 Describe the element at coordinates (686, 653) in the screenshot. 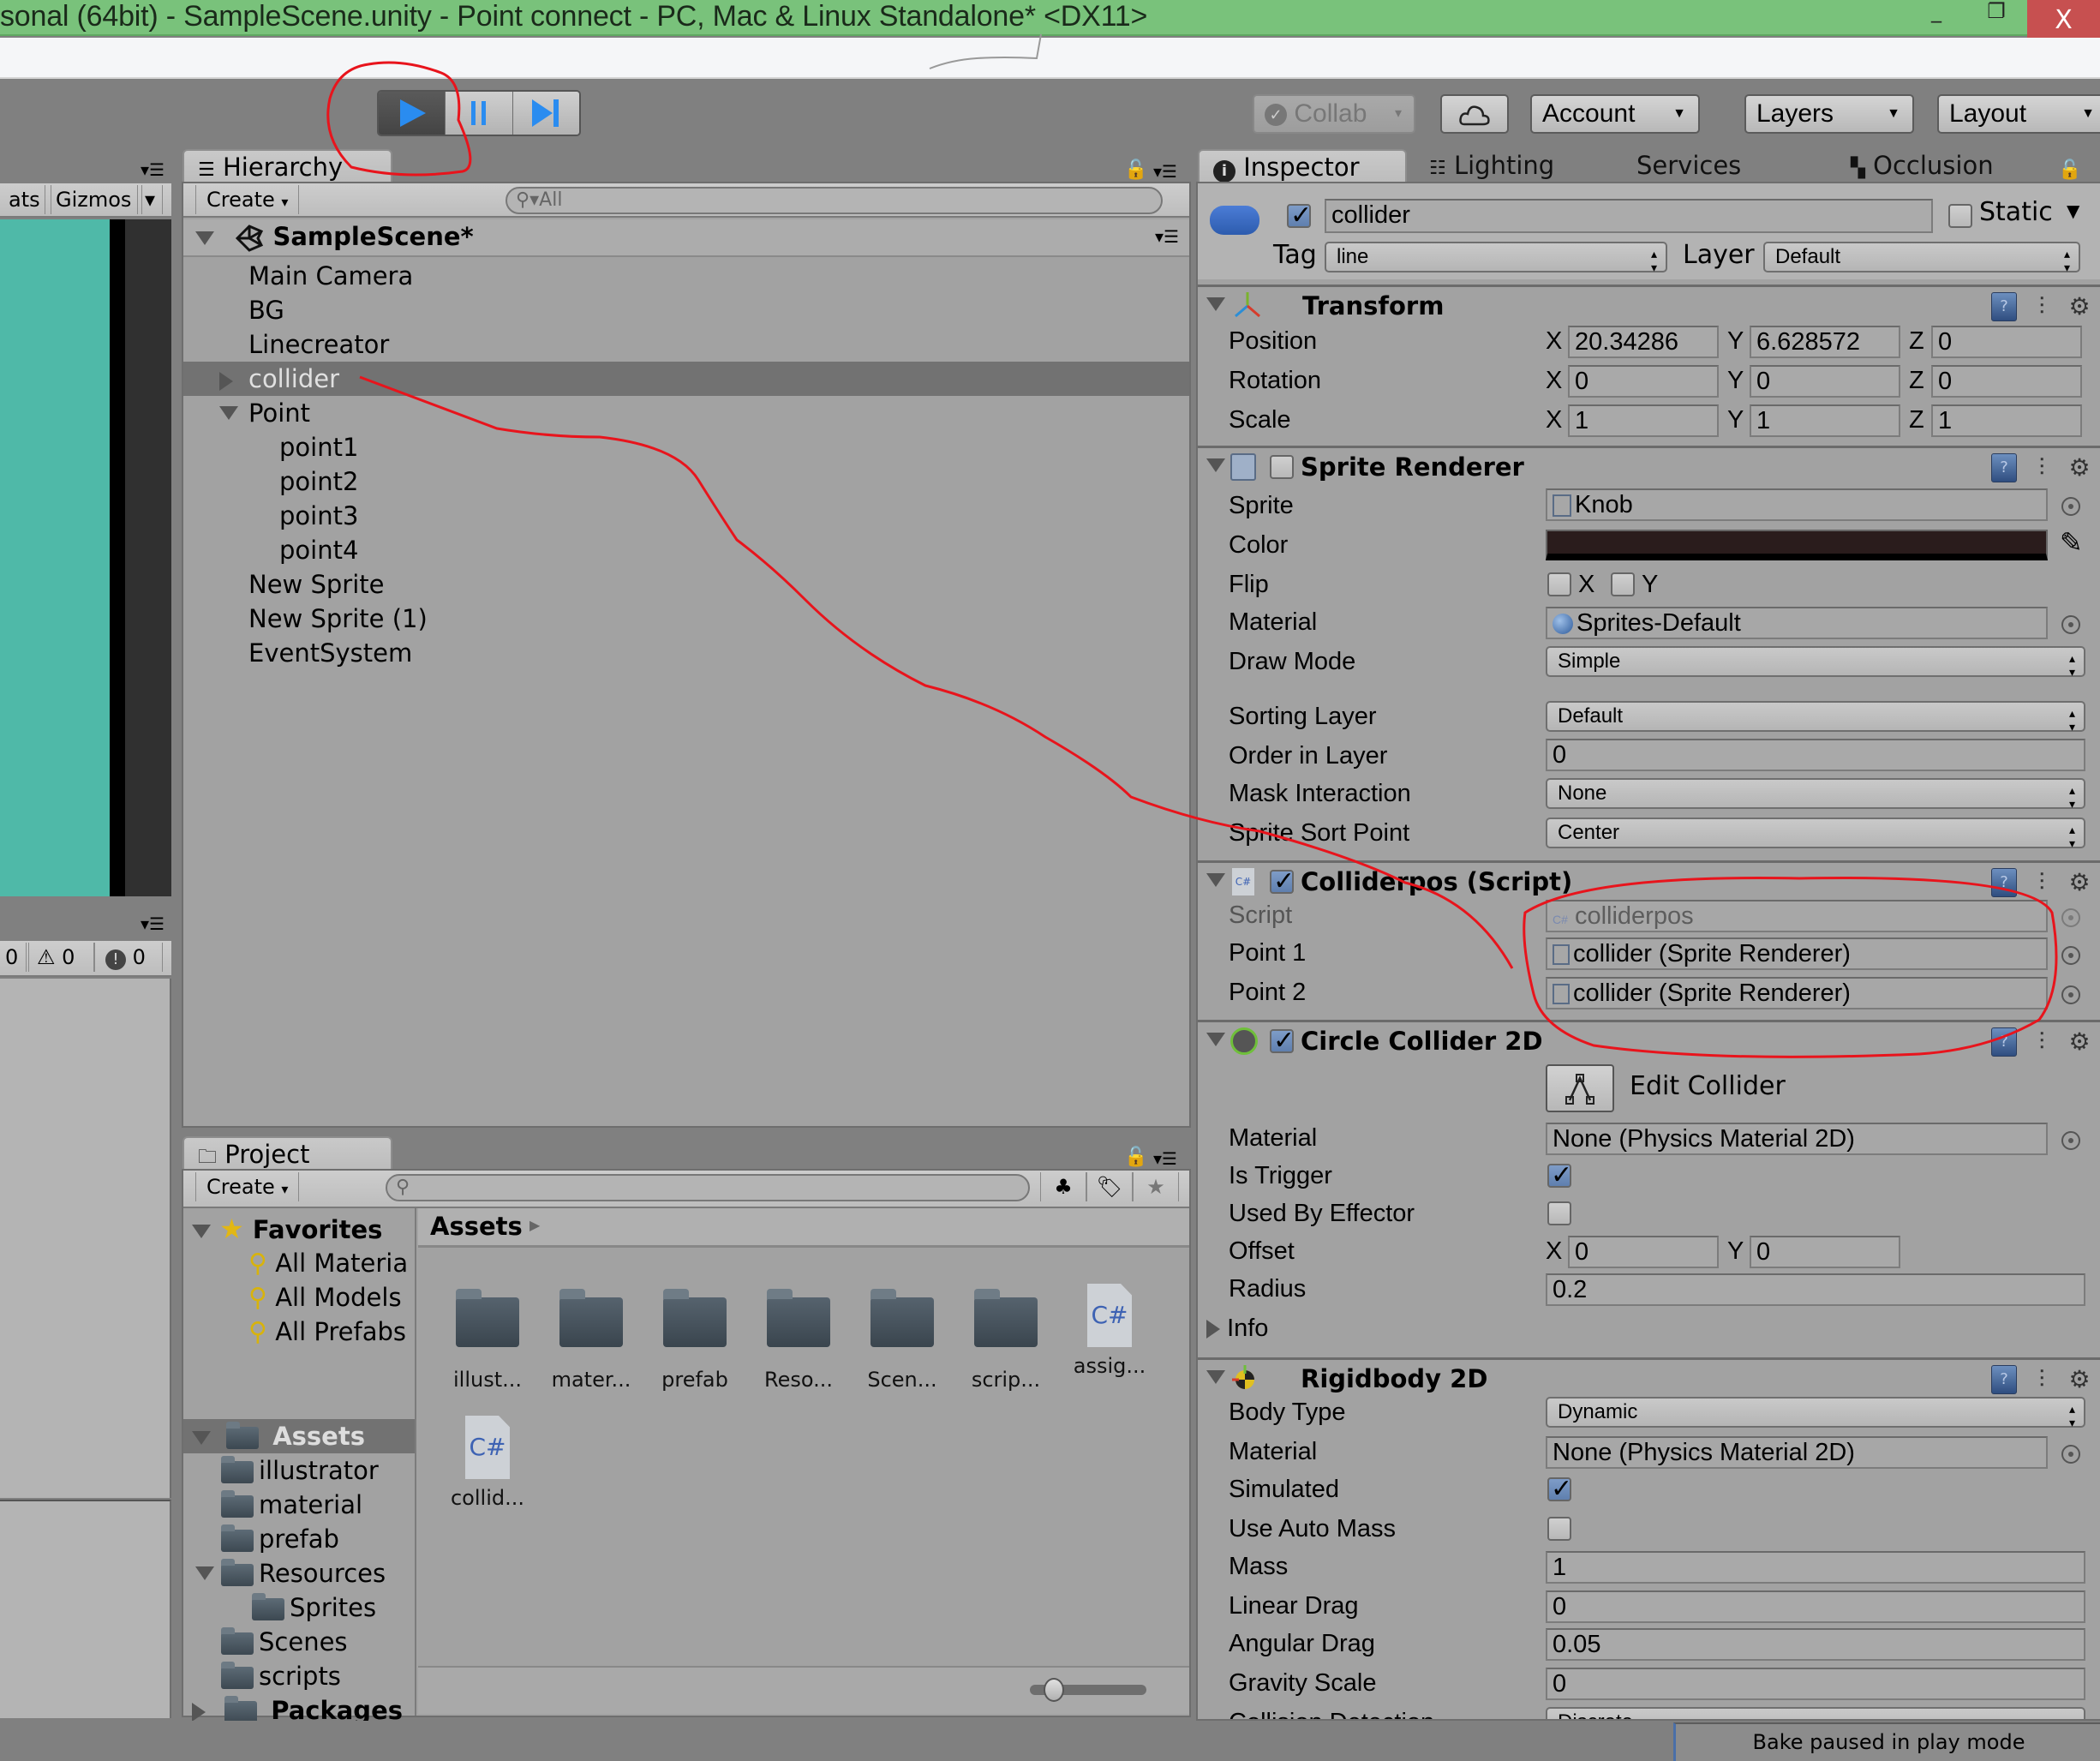

I see `hierarchy-item: EventSystem` at that location.